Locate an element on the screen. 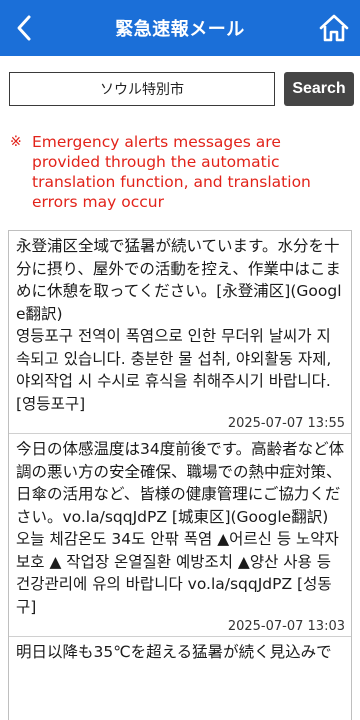 Image resolution: width=360 pixels, height=720 pixels. notice-mark: ※ is located at coordinates (16, 142).